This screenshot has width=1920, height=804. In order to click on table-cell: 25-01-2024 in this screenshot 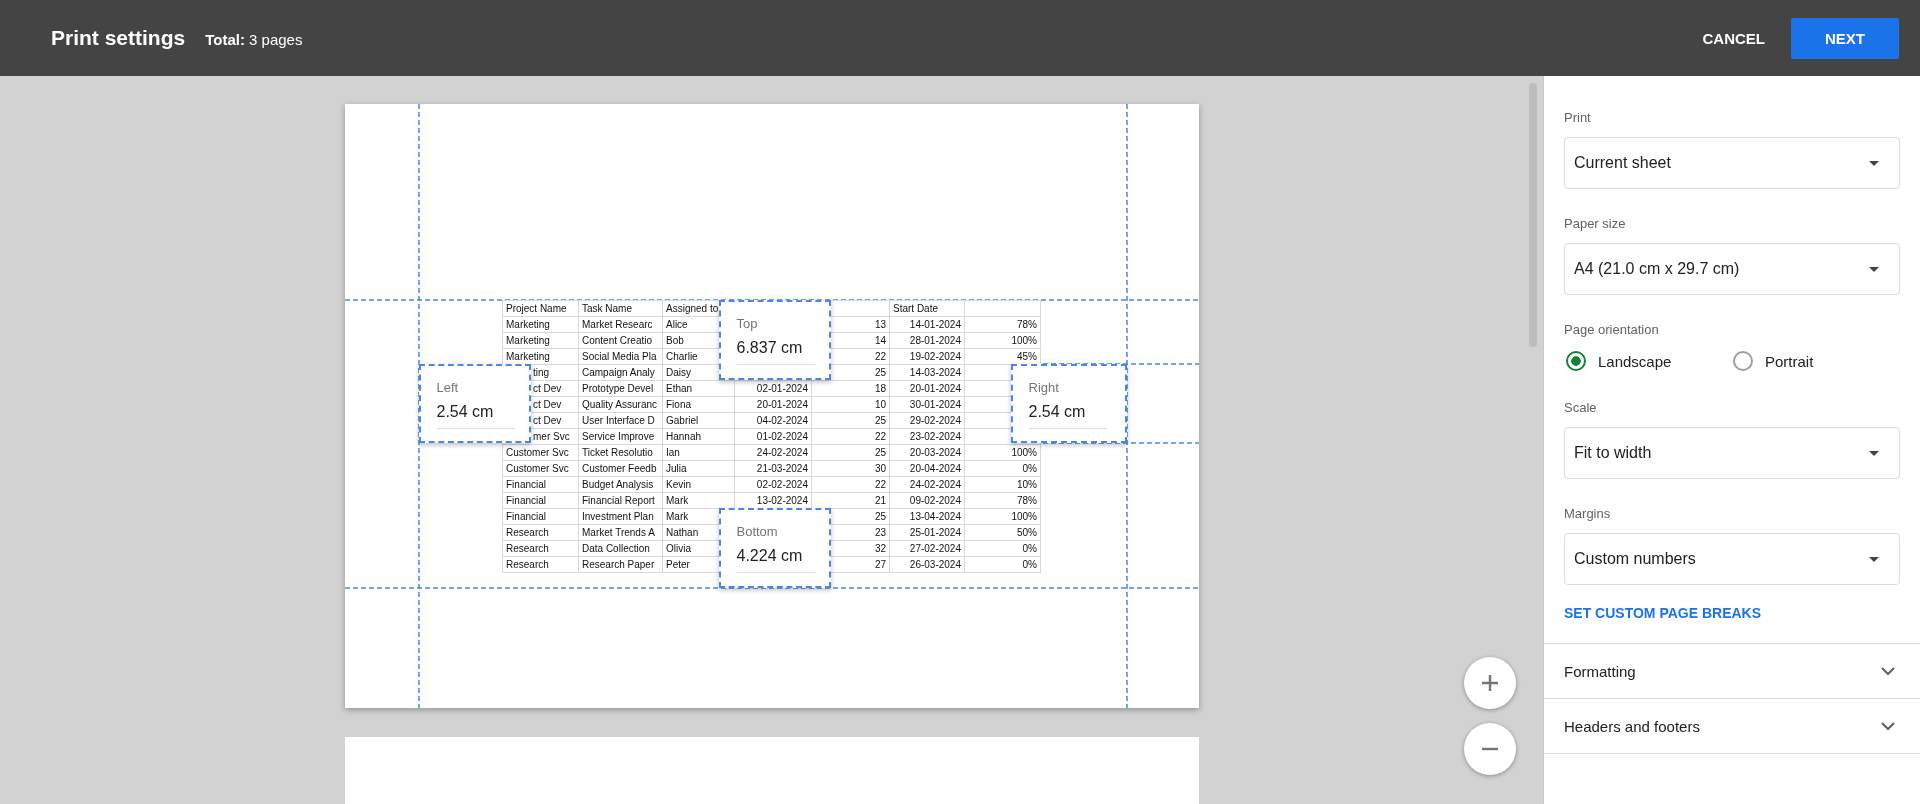, I will do `click(927, 532)`.